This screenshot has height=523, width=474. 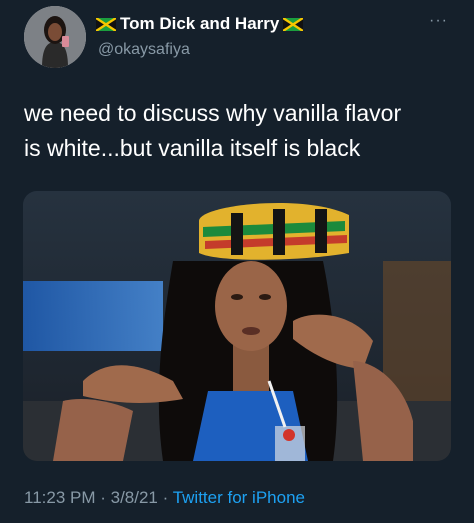 What do you see at coordinates (239, 497) in the screenshot?
I see `tweet-source-link: Twitter for iPhone` at bounding box center [239, 497].